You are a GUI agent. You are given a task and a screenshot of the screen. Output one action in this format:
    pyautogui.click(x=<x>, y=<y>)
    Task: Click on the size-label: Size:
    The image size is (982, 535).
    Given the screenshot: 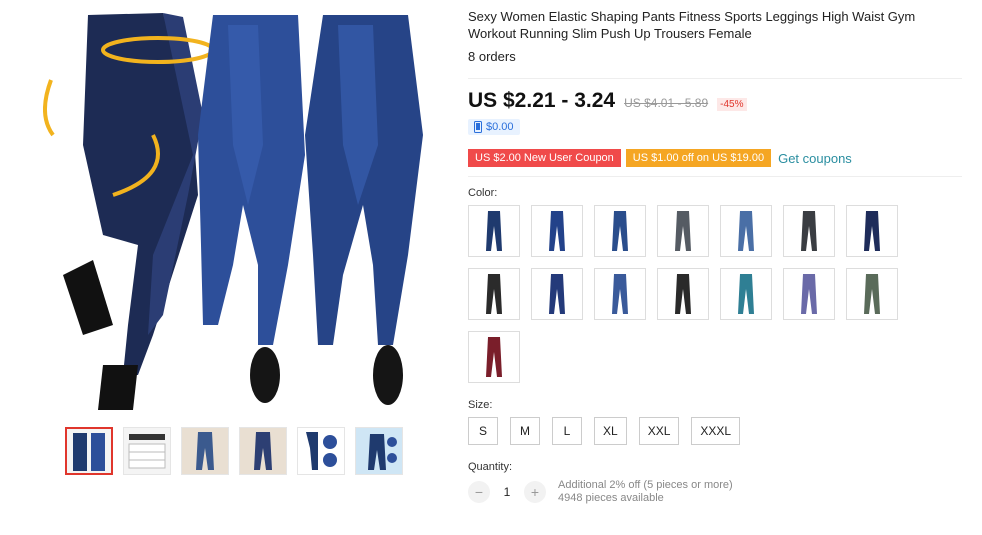 What is the action you would take?
    pyautogui.click(x=480, y=405)
    